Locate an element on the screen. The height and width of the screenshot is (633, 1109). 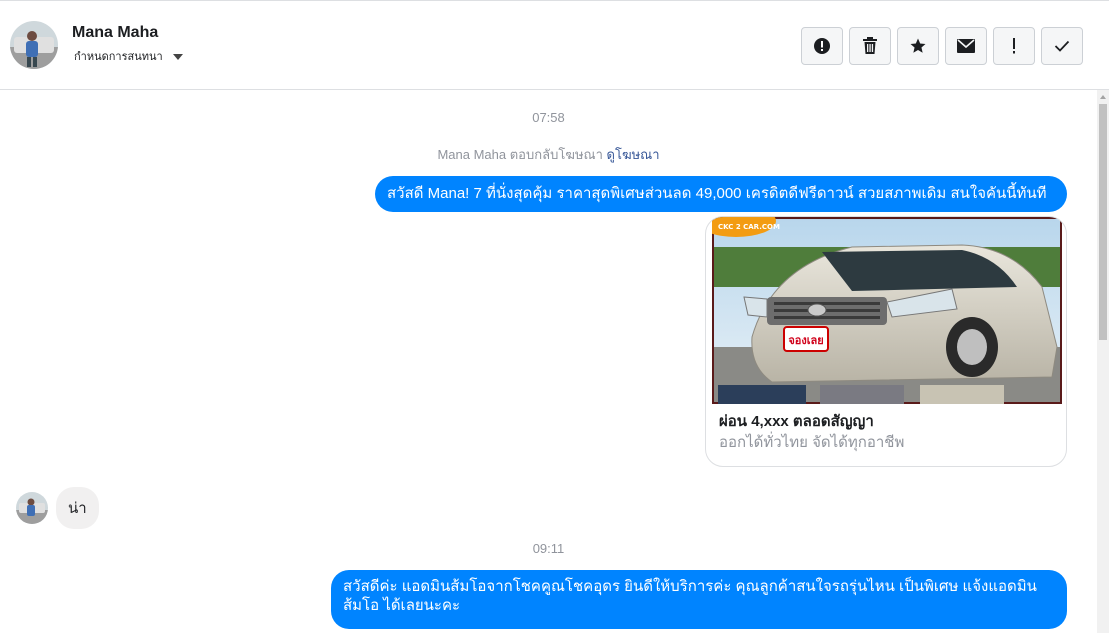
ad-card-subtitle: ออกได้ทั่วไทย จัดได้ทุกอาชีพ is located at coordinates (812, 442).